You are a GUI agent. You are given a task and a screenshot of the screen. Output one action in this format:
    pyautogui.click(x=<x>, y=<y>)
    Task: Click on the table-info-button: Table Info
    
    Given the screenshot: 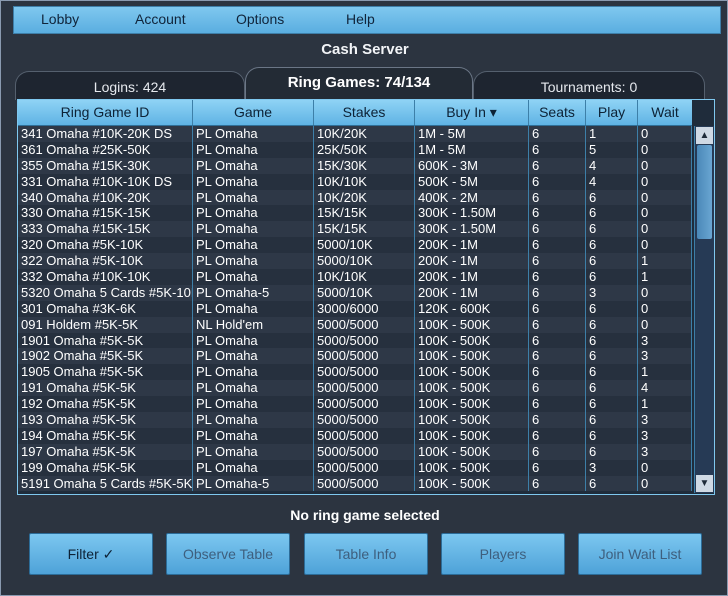 What is the action you would take?
    pyautogui.click(x=366, y=554)
    